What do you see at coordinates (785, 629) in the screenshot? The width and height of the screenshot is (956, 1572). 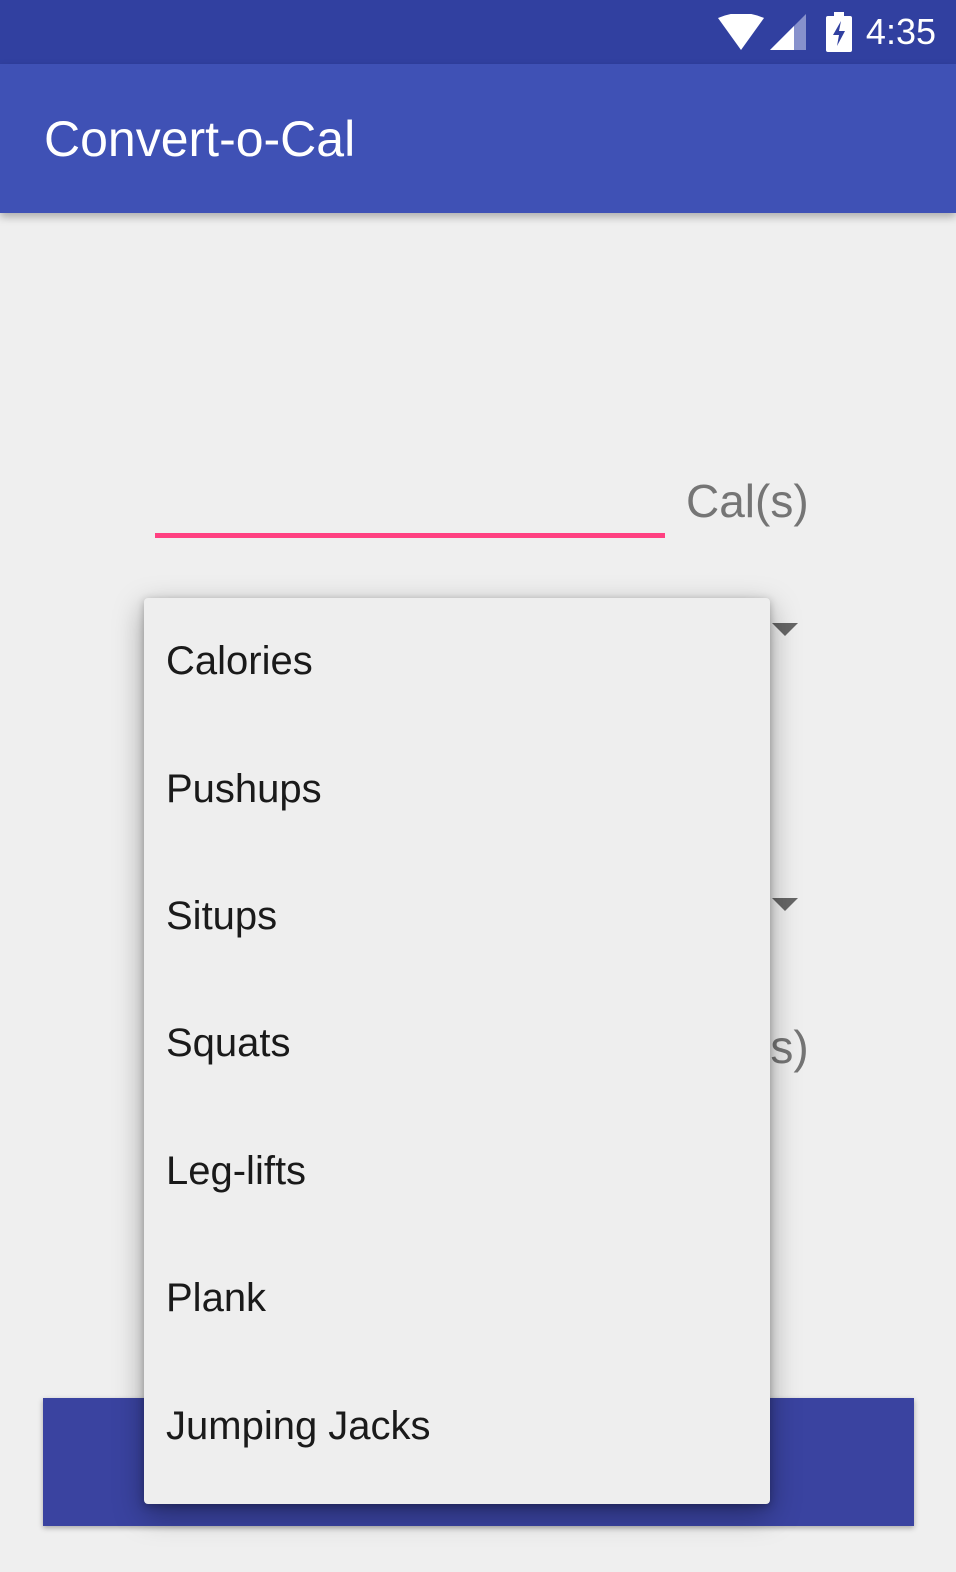 I see `from-spinner-arrow-icon` at bounding box center [785, 629].